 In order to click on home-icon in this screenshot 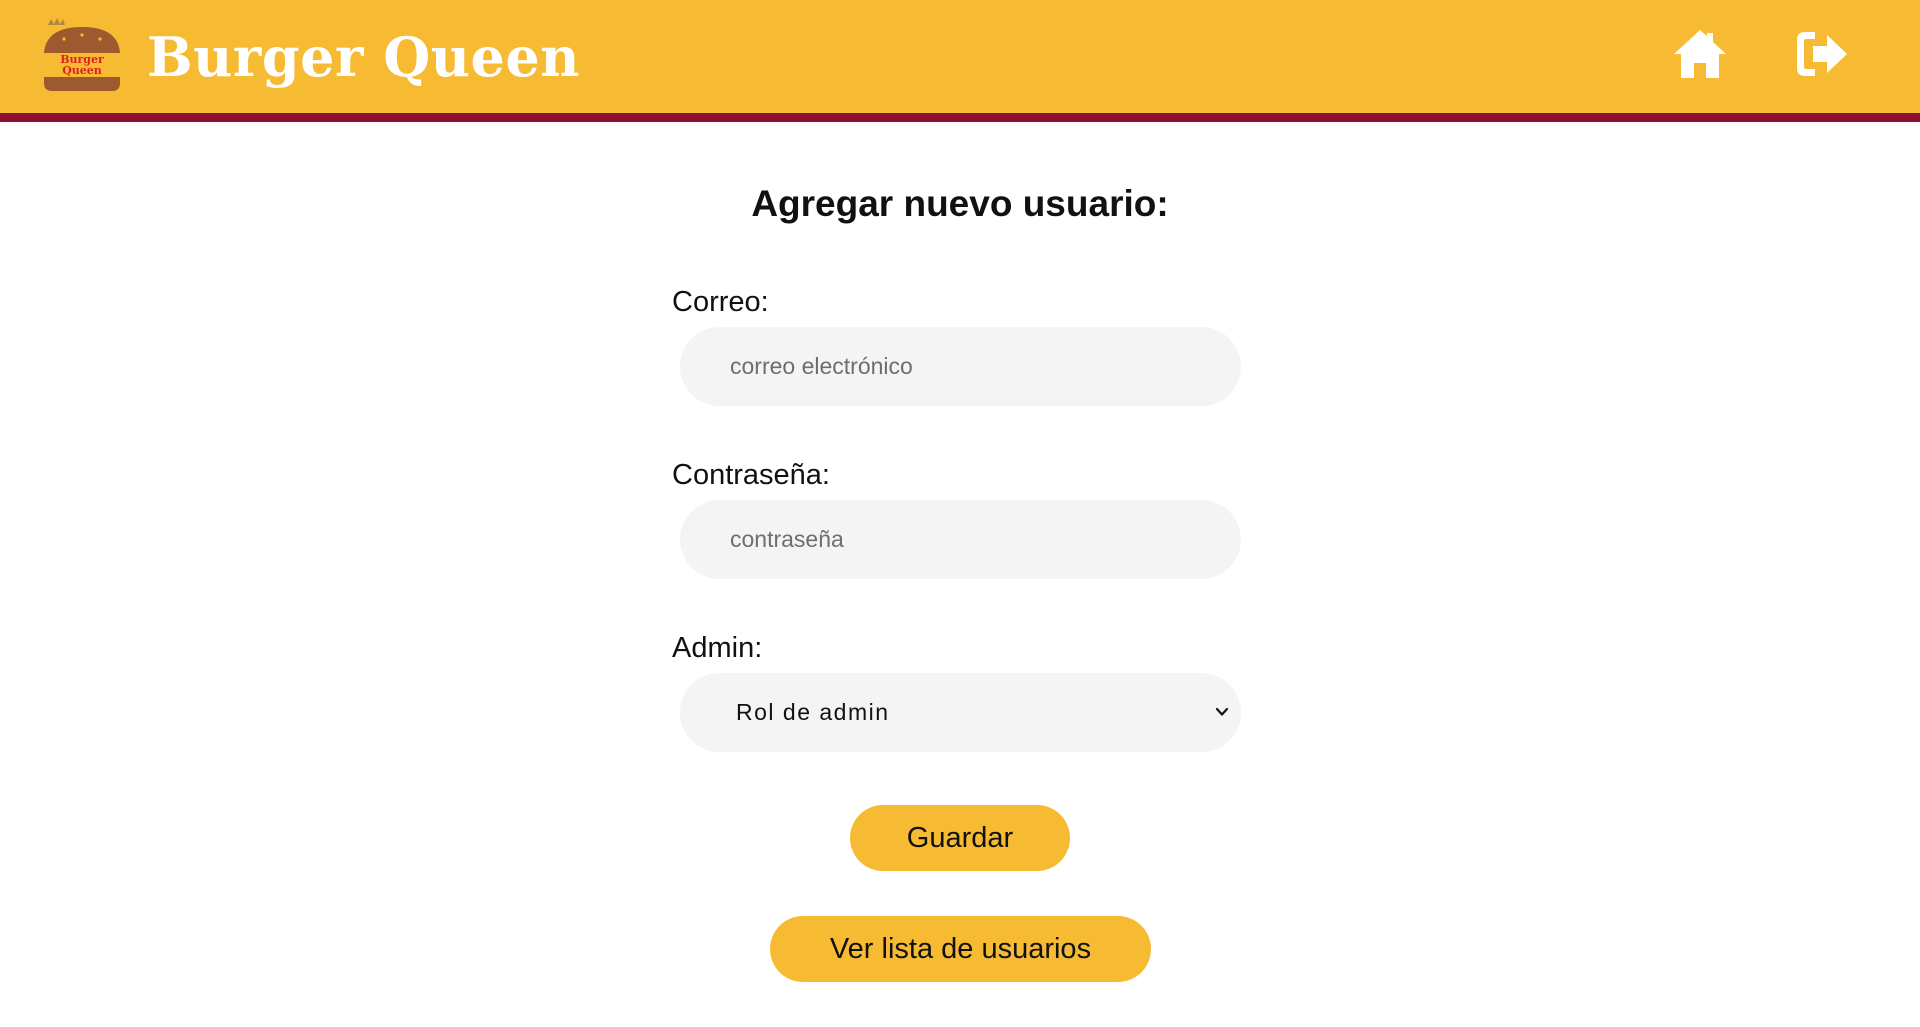, I will do `click(1700, 54)`.